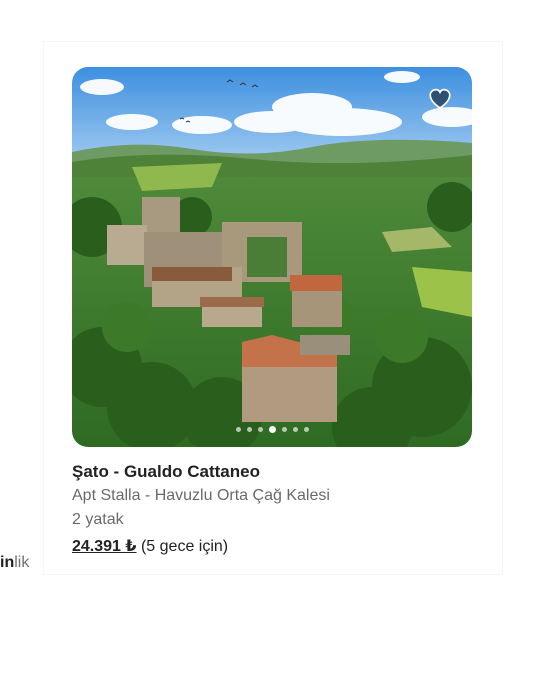 This screenshot has height=680, width=544. I want to click on listing-beds: 2 yatak, so click(98, 519).